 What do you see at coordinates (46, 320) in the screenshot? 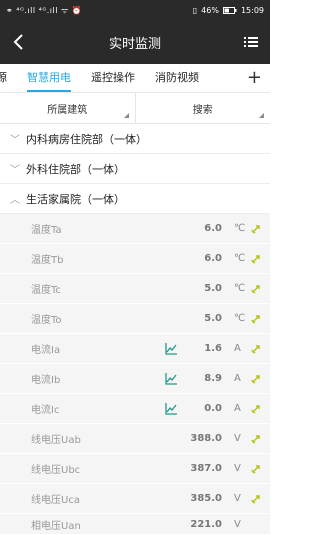
I see `metric-name: 温度To` at bounding box center [46, 320].